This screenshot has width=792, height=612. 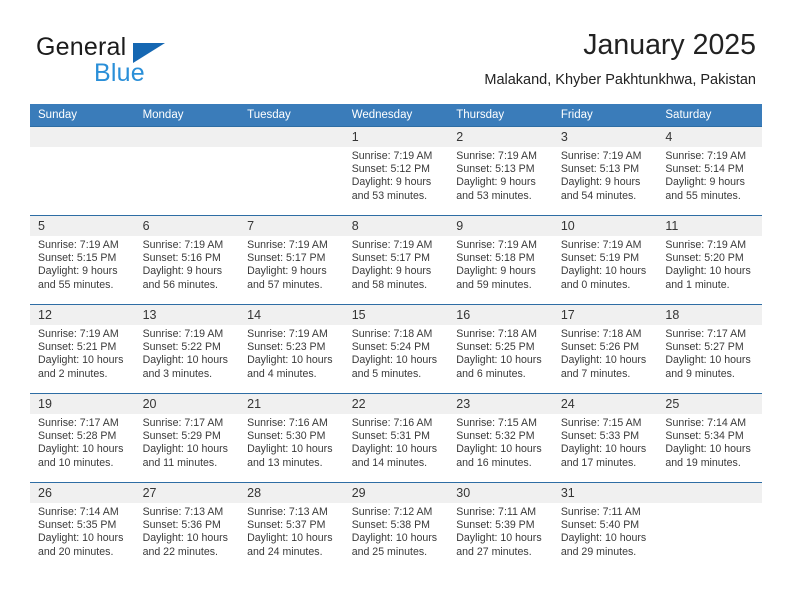 What do you see at coordinates (181, 347) in the screenshot?
I see `sunset-text: Sunset: 5:22 PM` at bounding box center [181, 347].